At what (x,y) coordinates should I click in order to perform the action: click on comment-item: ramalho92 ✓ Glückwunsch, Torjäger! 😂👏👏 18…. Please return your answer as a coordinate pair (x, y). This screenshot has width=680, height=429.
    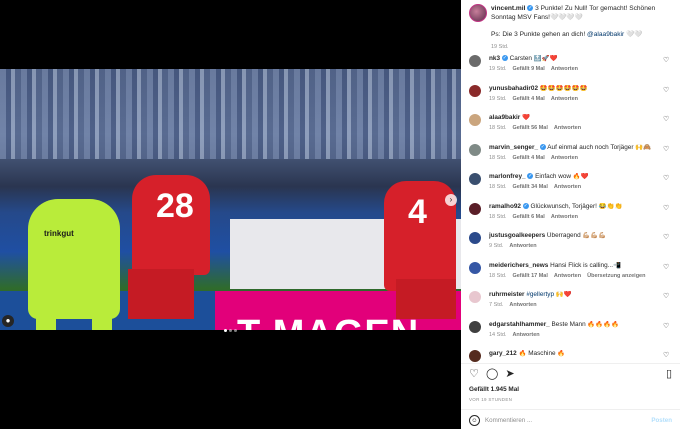
    Looking at the image, I should click on (573, 215).